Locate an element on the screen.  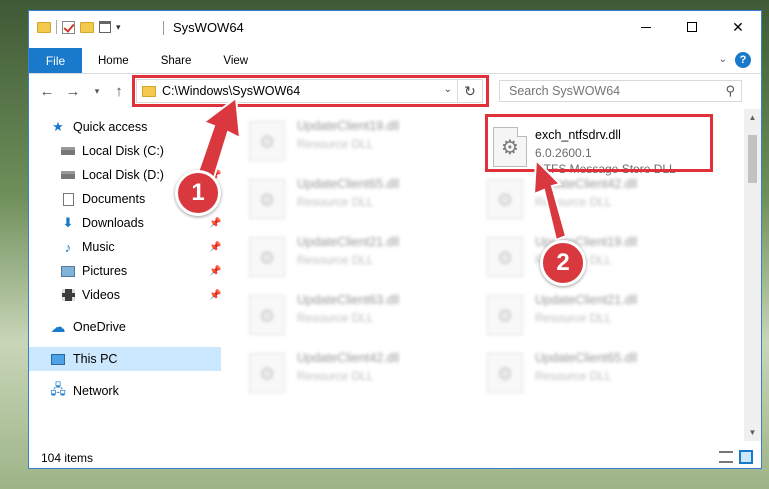
videos-icon is located at coordinates (68, 295).